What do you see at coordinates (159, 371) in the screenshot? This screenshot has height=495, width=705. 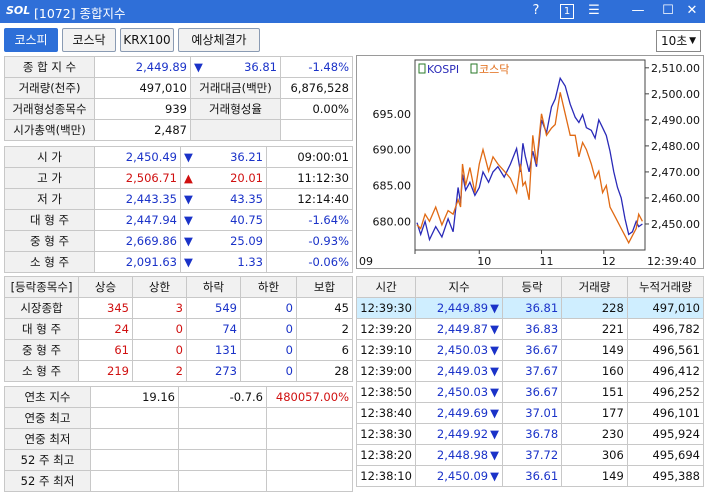 I see `breadth-cell: 2` at bounding box center [159, 371].